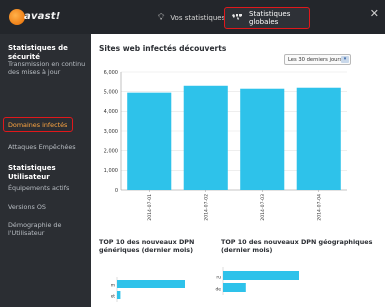 This screenshot has width=385, height=307. I want to click on sidebar-item-os-versions: Versions OS, so click(49, 207).